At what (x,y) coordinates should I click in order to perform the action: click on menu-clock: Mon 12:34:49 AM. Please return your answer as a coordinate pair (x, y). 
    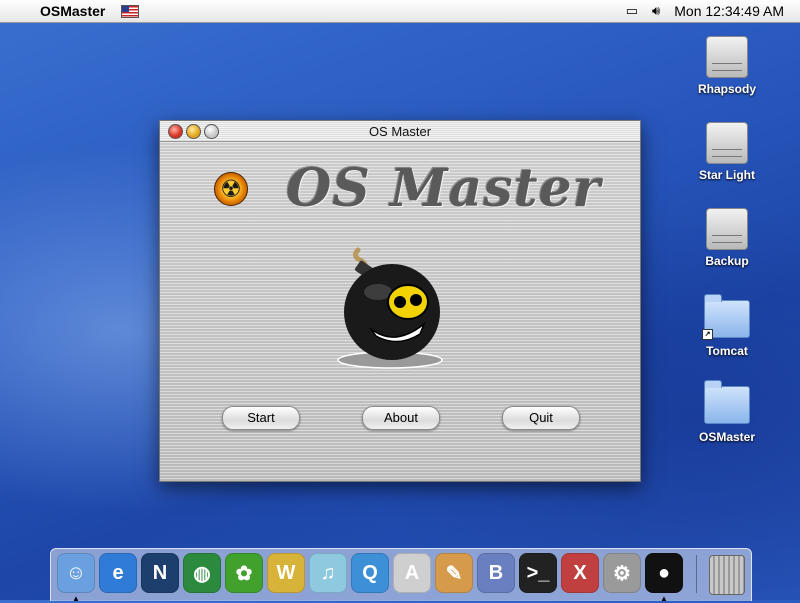
    Looking at the image, I should click on (729, 11).